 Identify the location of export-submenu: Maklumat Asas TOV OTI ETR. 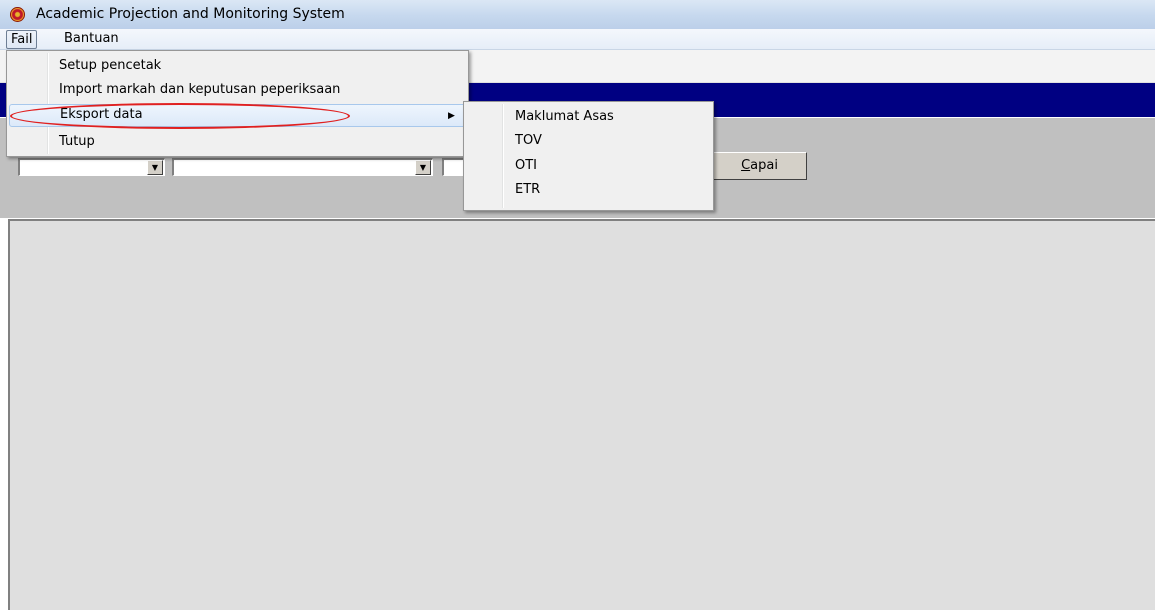
(588, 156).